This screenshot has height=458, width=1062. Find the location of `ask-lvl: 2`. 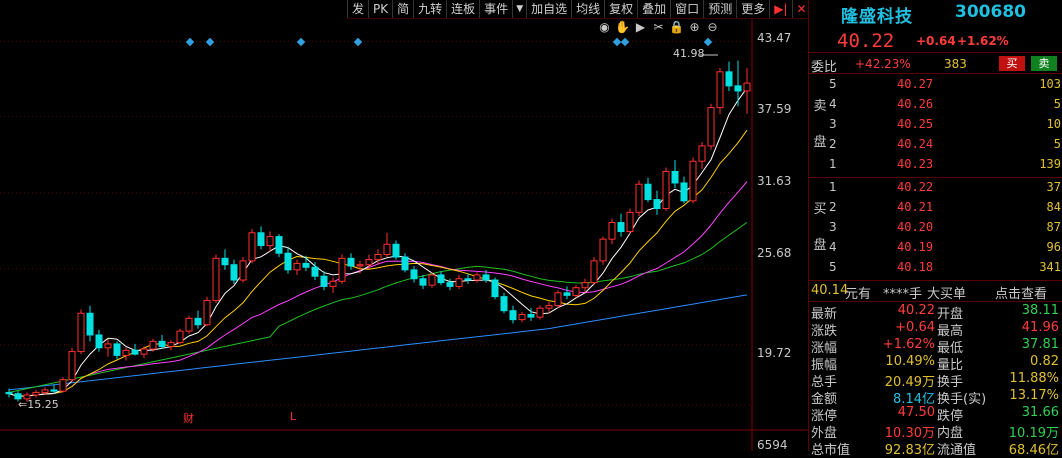

ask-lvl: 2 is located at coordinates (833, 144).